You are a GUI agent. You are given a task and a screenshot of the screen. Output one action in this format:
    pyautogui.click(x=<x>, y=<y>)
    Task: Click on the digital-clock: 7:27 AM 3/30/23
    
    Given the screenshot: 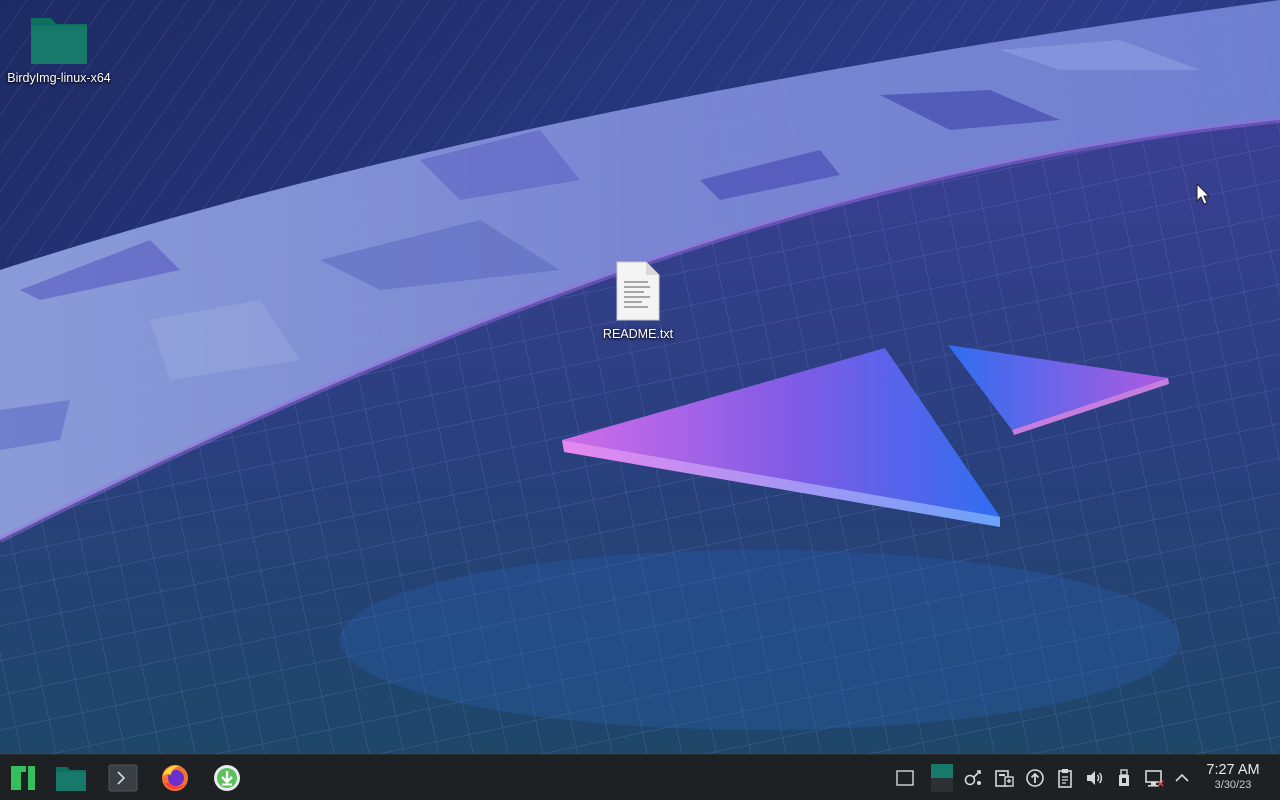 What is the action you would take?
    pyautogui.click(x=1233, y=777)
    